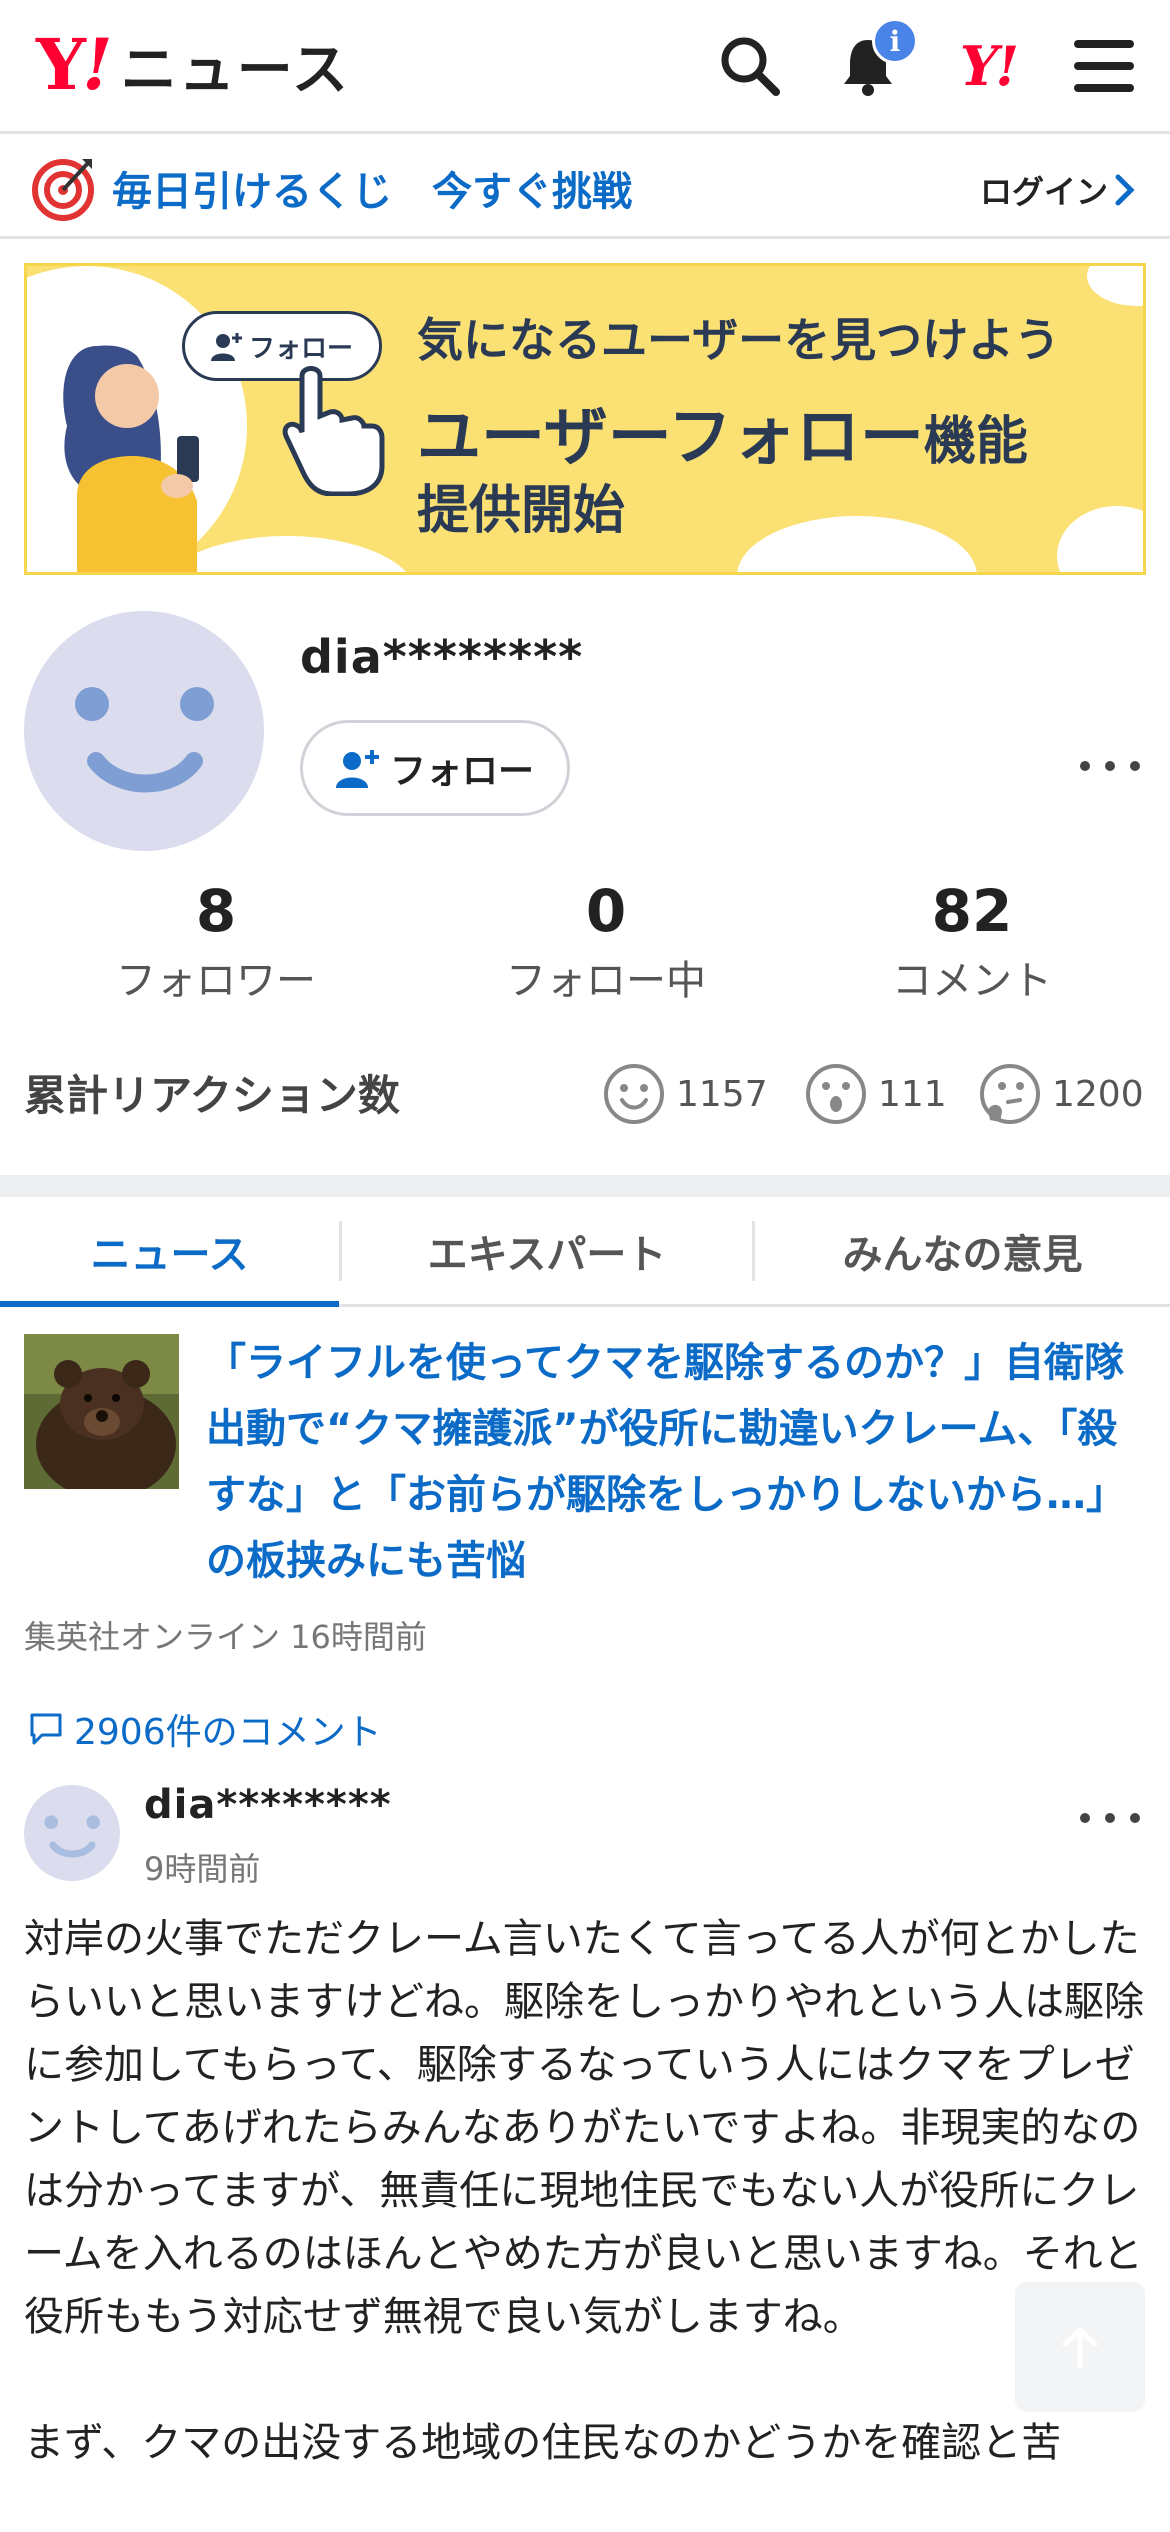 This screenshot has height=2532, width=1170. What do you see at coordinates (521, 511) in the screenshot?
I see `banner-line3: 提供開始` at bounding box center [521, 511].